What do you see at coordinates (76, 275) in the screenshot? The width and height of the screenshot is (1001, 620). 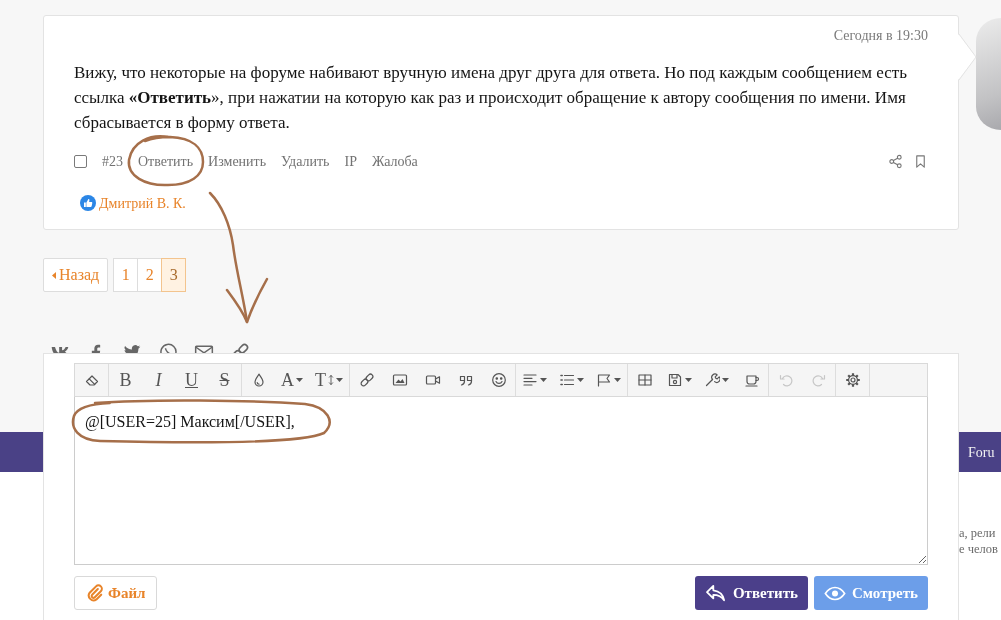 I see `previous-page-link: Назад` at bounding box center [76, 275].